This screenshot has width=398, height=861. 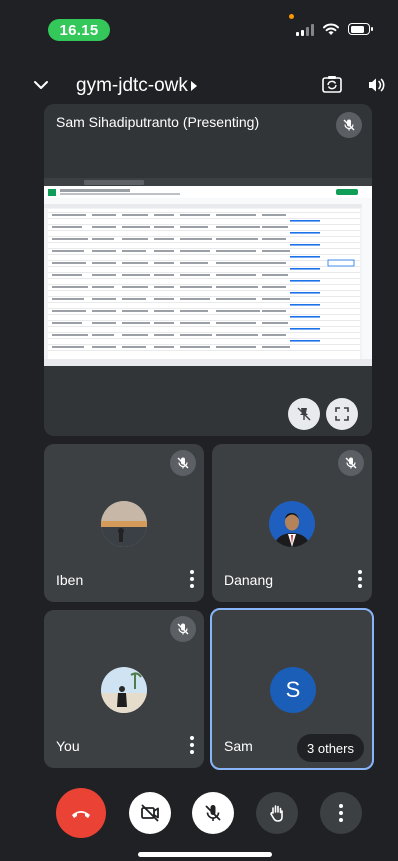 What do you see at coordinates (41, 85) in the screenshot?
I see `chevron-down-icon` at bounding box center [41, 85].